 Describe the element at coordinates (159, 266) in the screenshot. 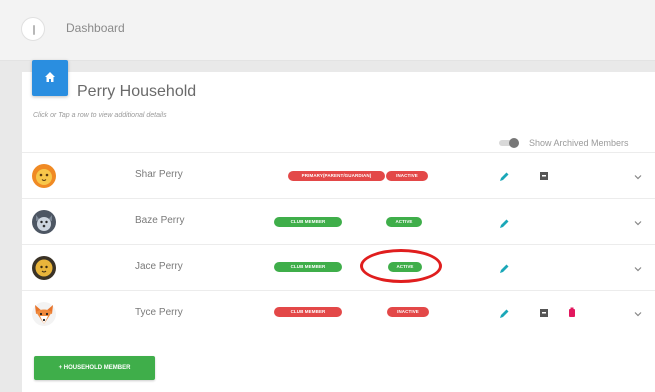

I see `member-name: Jace Perry` at that location.